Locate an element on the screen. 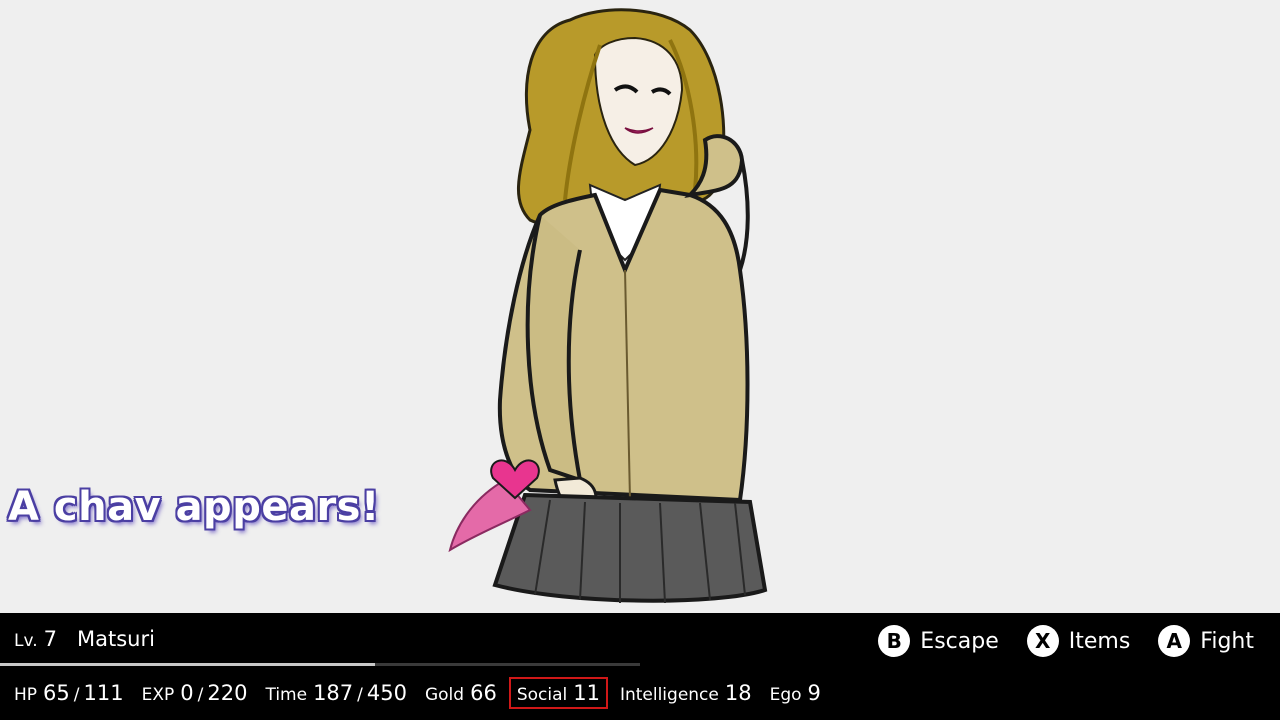 The height and width of the screenshot is (720, 1280). action-bar: B Escape X Items A Fight is located at coordinates (1052, 641).